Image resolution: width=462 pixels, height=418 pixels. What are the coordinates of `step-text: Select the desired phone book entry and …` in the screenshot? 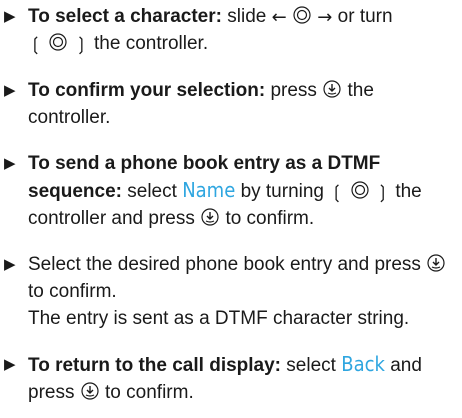 It's located at (224, 264).